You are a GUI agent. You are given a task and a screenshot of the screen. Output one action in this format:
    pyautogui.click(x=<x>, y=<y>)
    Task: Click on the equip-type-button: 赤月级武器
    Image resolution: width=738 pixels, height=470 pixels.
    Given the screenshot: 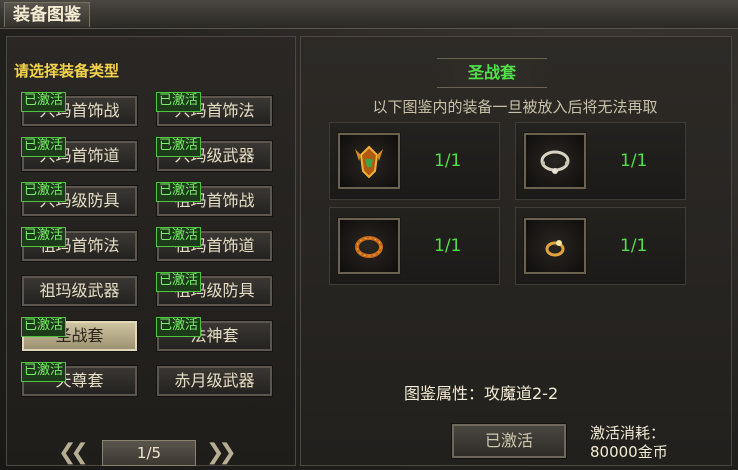 What is the action you would take?
    pyautogui.click(x=214, y=381)
    